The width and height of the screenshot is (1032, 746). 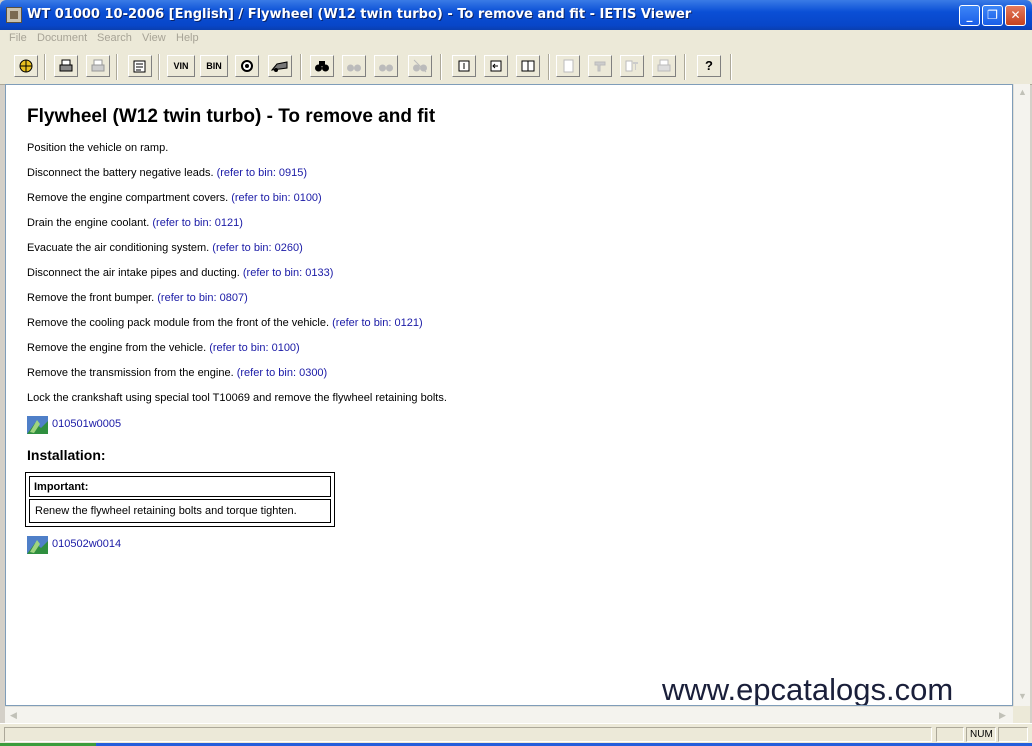 What do you see at coordinates (288, 273) in the screenshot?
I see `bin-reference-link: (refer to bin: 0133)` at bounding box center [288, 273].